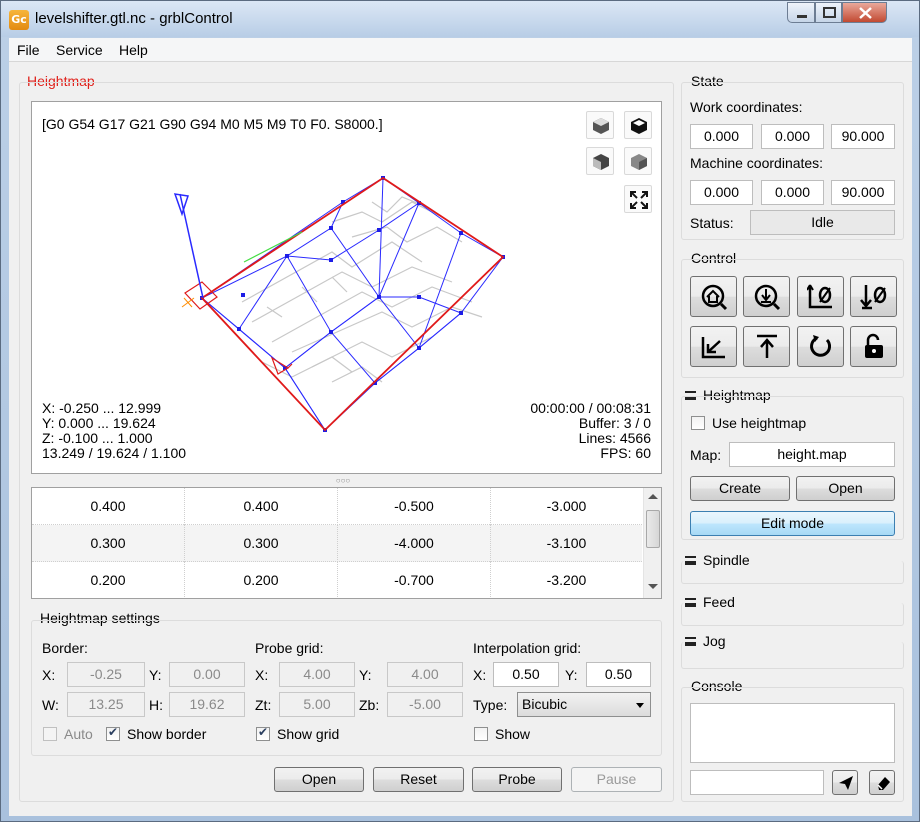 This screenshot has height=822, width=920. What do you see at coordinates (414, 580) in the screenshot?
I see `table-cell: -0.700` at bounding box center [414, 580].